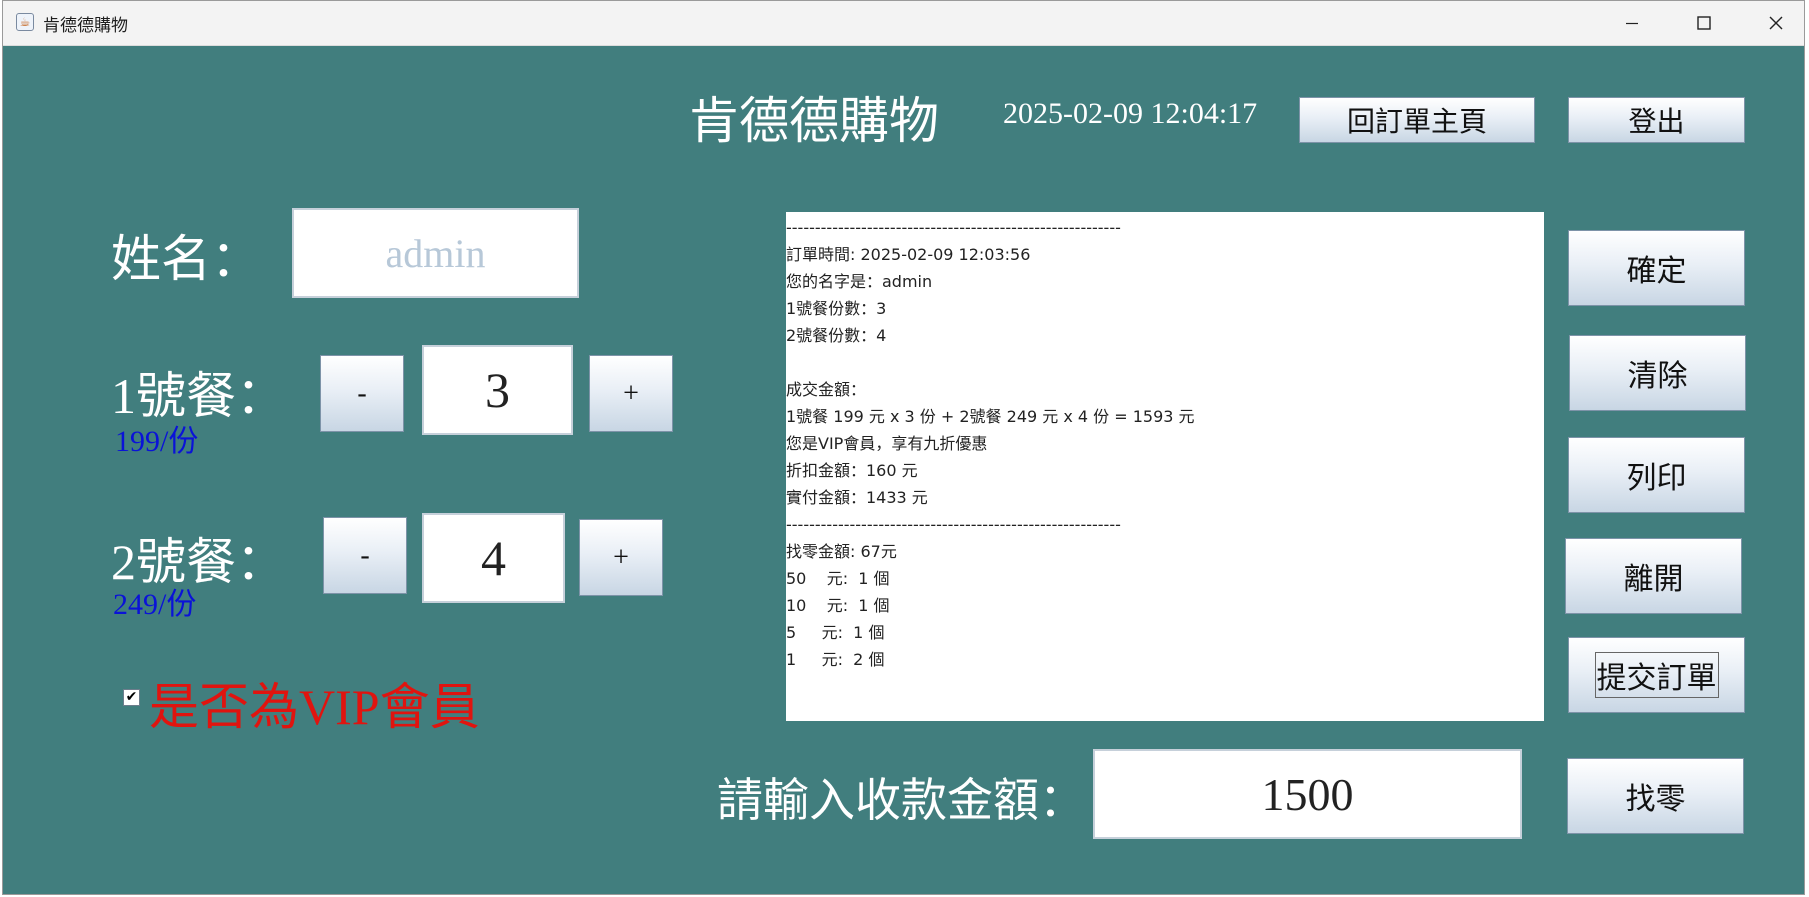 This screenshot has height=897, width=1809. I want to click on back-to-orders-button: 回訂單主頁, so click(1417, 120).